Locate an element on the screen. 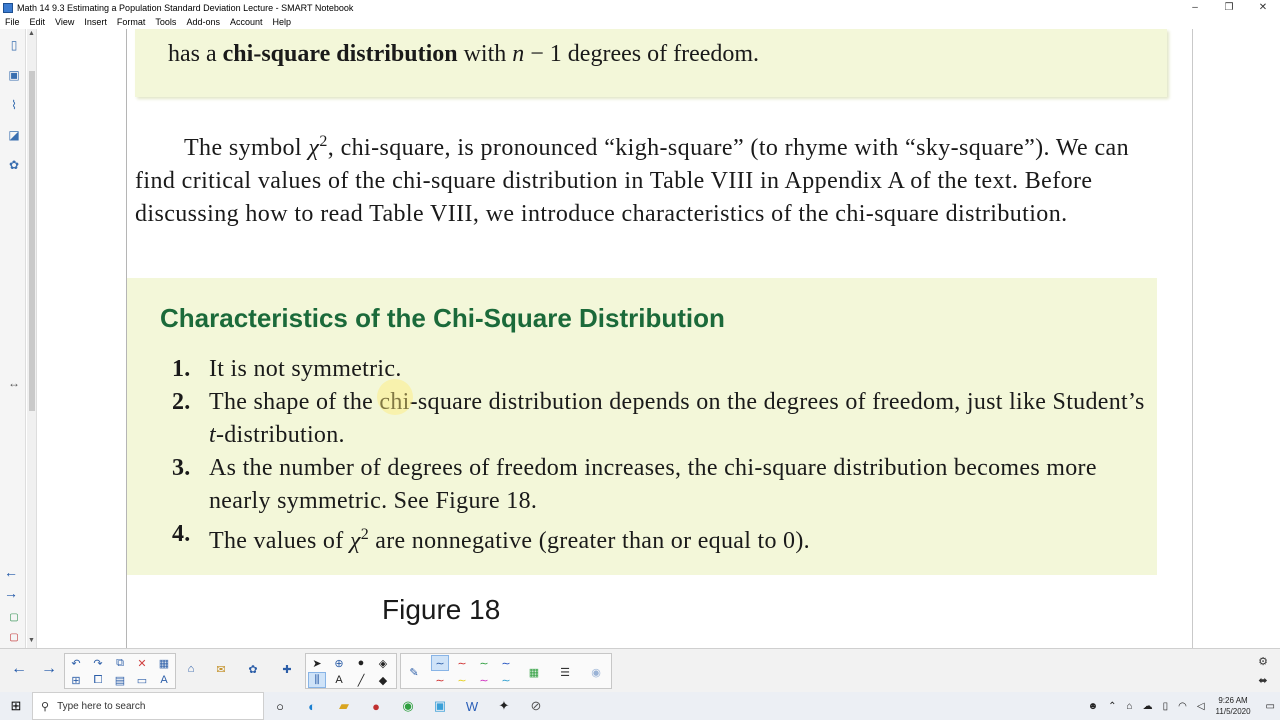 Image resolution: width=1280 pixels, height=720 pixels. highlighter-pink-icon: ∼ is located at coordinates (484, 680).